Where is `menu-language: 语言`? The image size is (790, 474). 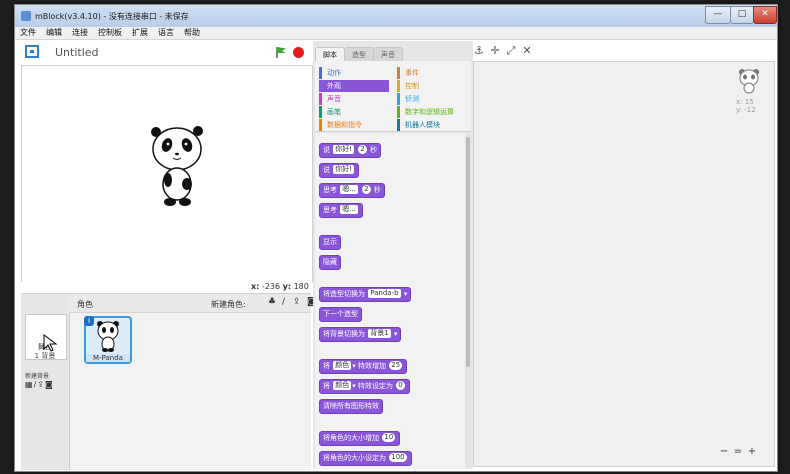
menu-language: 语言 is located at coordinates (166, 33).